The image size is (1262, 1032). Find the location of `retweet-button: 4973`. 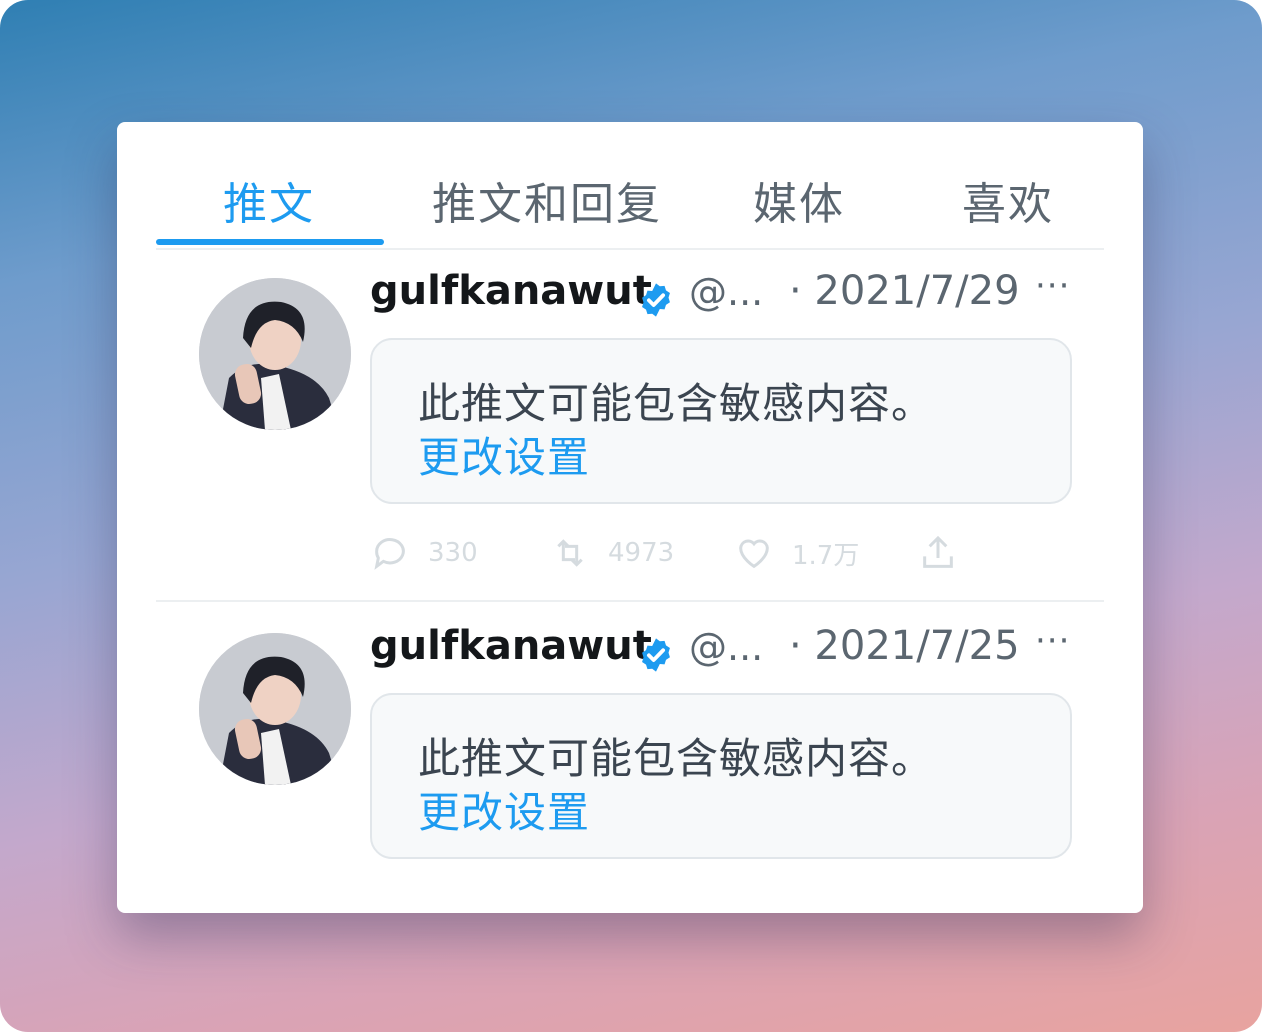

retweet-button: 4973 is located at coordinates (612, 553).